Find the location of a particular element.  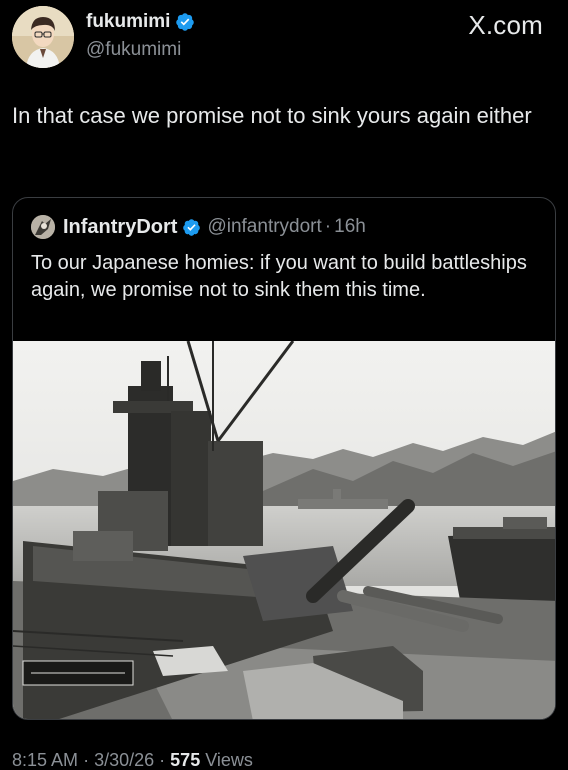

author-display-name: fukumimi is located at coordinates (140, 22).